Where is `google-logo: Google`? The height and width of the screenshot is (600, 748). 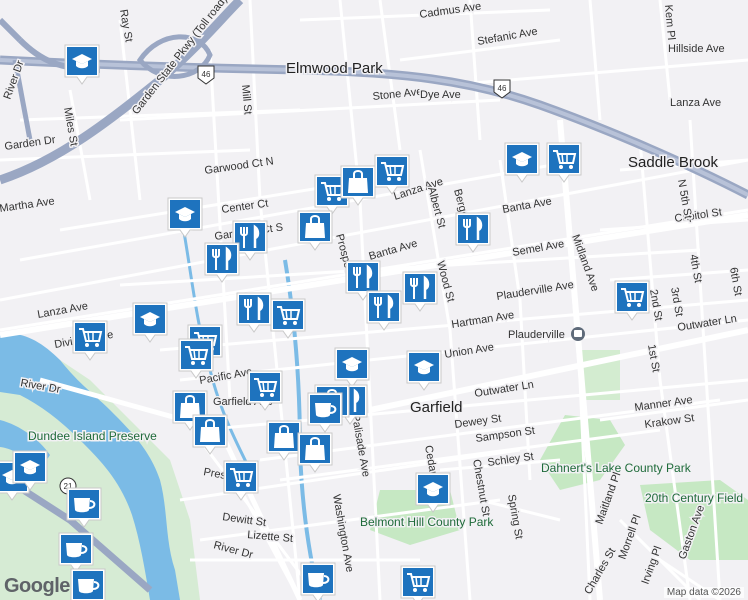
google-logo: Google is located at coordinates (37, 586).